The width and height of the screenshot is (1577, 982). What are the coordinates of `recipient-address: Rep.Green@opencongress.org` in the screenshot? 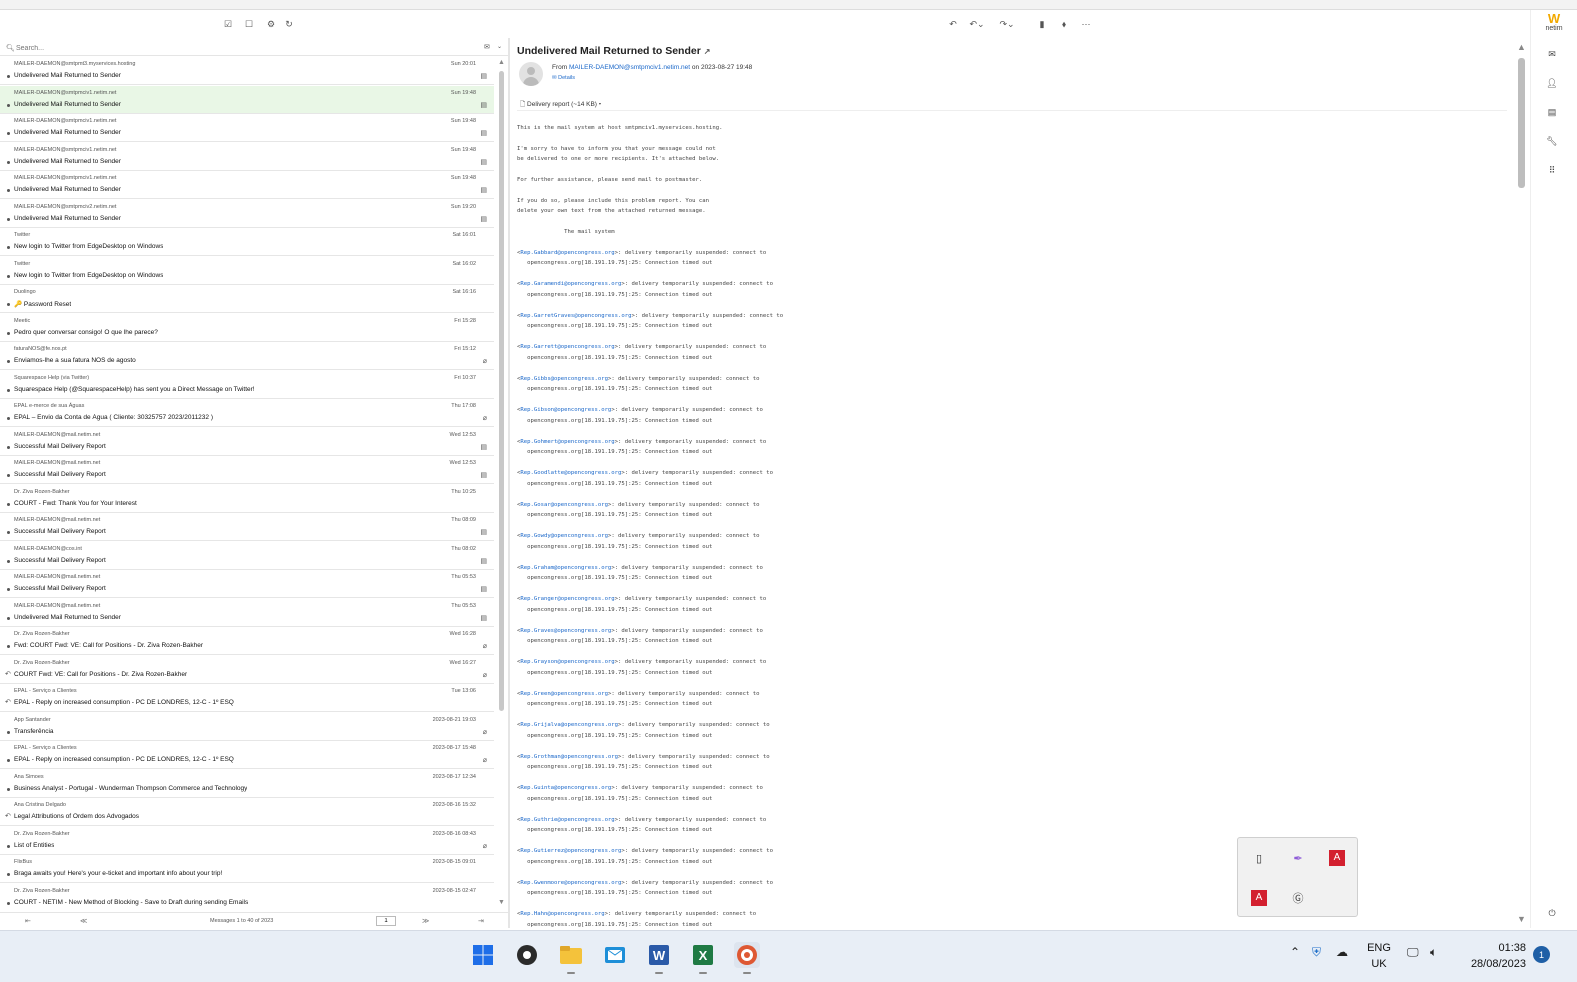 It's located at (564, 694).